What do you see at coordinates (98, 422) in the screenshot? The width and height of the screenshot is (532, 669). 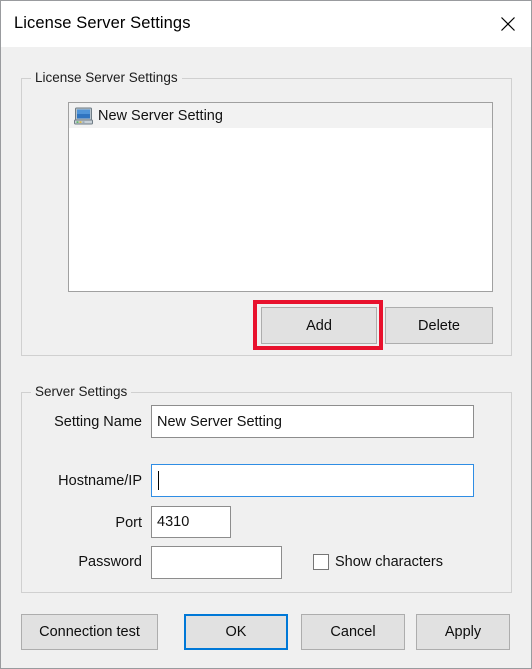 I see `setting-name-label: Setting Name` at bounding box center [98, 422].